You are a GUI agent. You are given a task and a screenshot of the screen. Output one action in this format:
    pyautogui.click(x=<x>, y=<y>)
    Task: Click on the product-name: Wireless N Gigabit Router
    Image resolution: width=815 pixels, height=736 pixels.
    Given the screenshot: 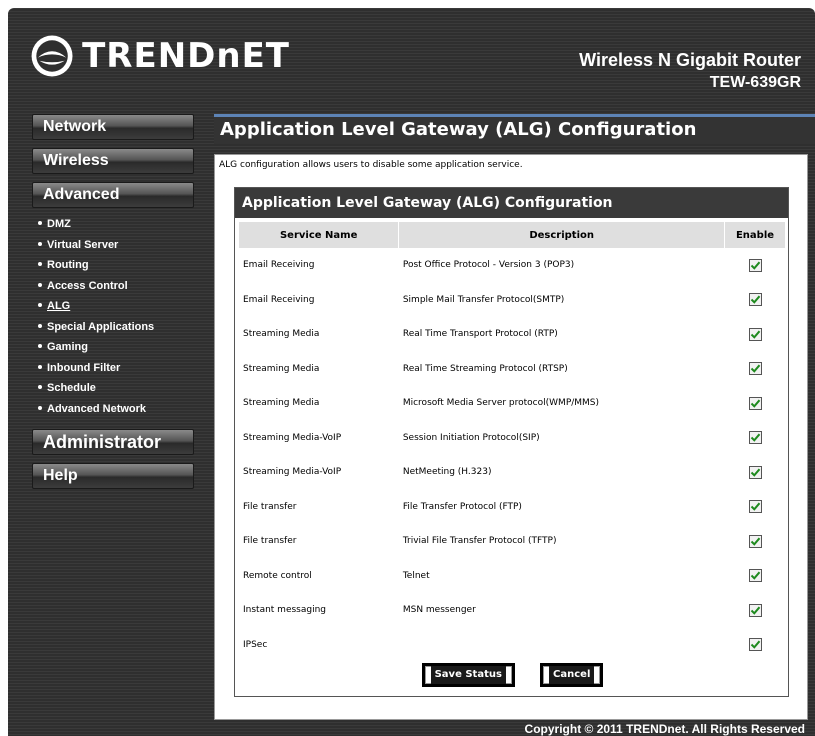 What is the action you would take?
    pyautogui.click(x=690, y=60)
    